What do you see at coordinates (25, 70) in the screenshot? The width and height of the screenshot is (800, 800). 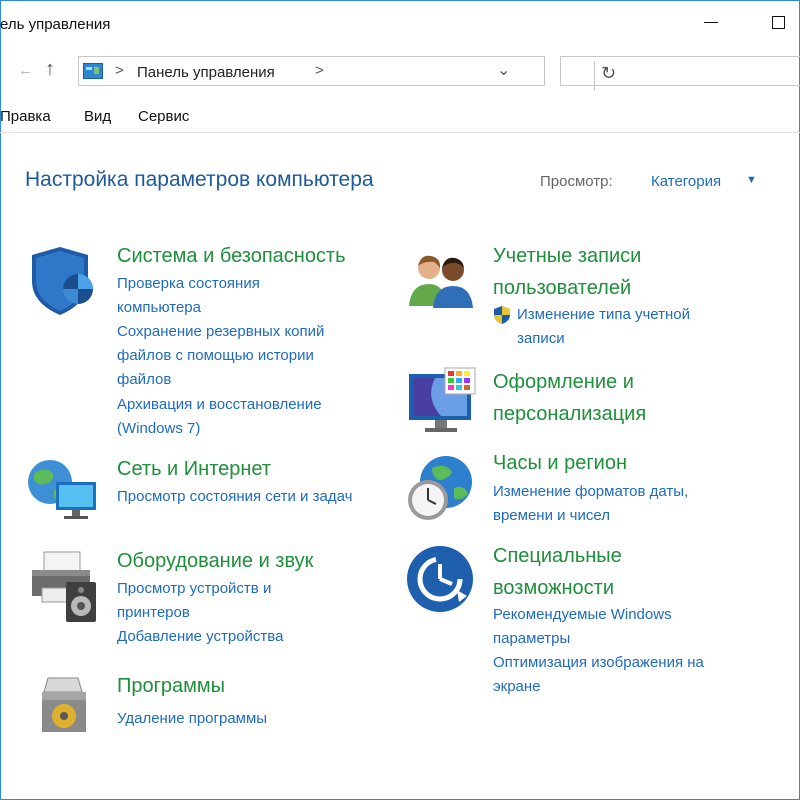 I see `back-arrow-icon: ←` at bounding box center [25, 70].